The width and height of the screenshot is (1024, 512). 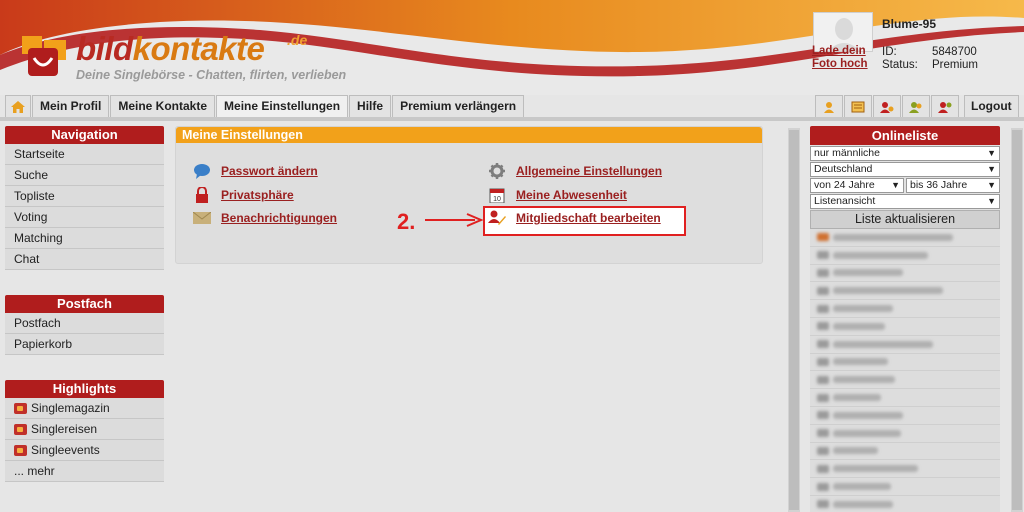 What do you see at coordinates (571, 195) in the screenshot?
I see `meine-abwesenheit-link: Meine Abwesenheit` at bounding box center [571, 195].